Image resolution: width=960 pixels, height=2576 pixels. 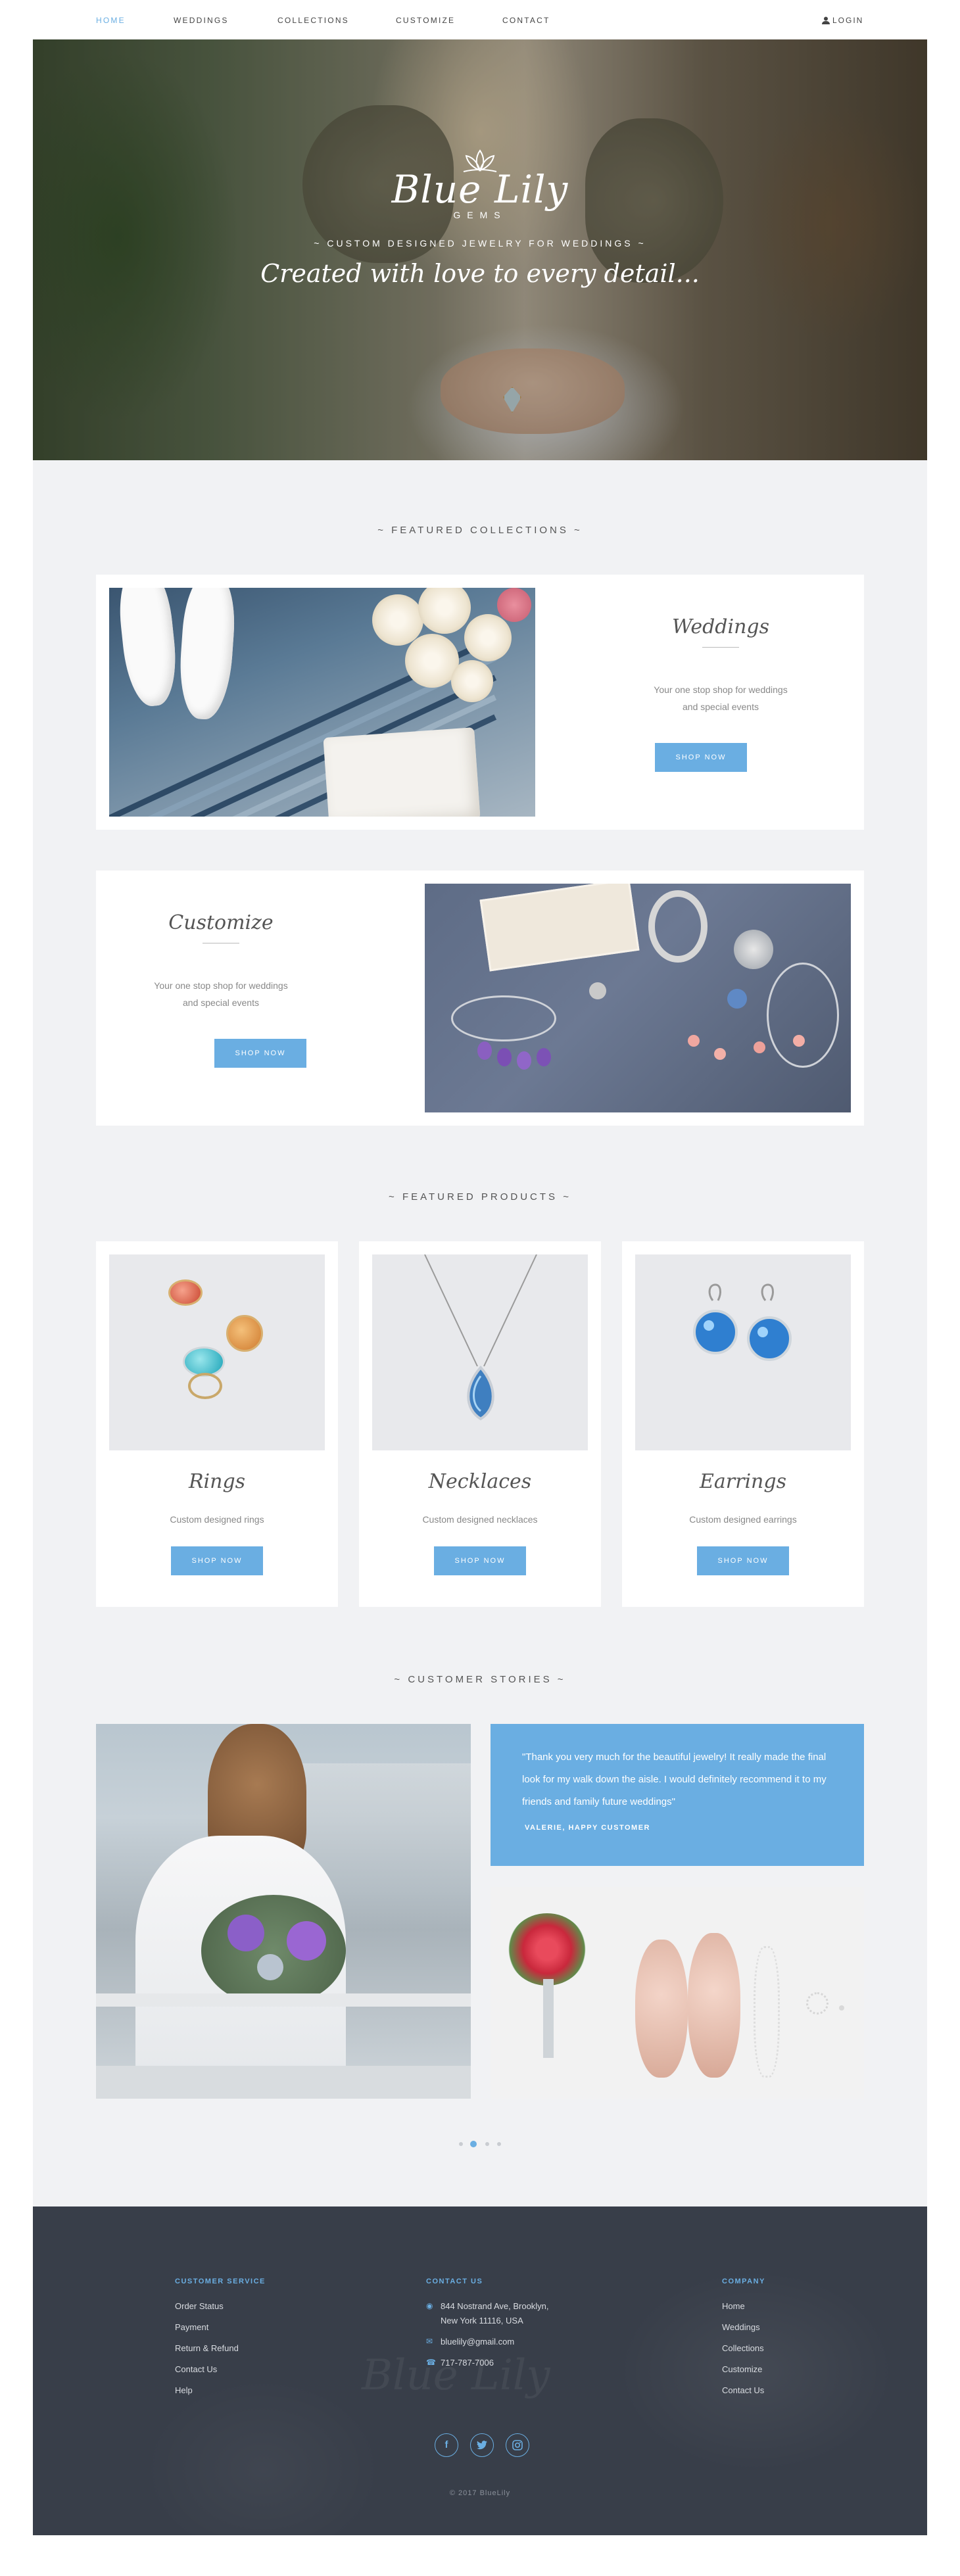 What do you see at coordinates (743, 2281) in the screenshot?
I see `footer-company-heading: COMPANY` at bounding box center [743, 2281].